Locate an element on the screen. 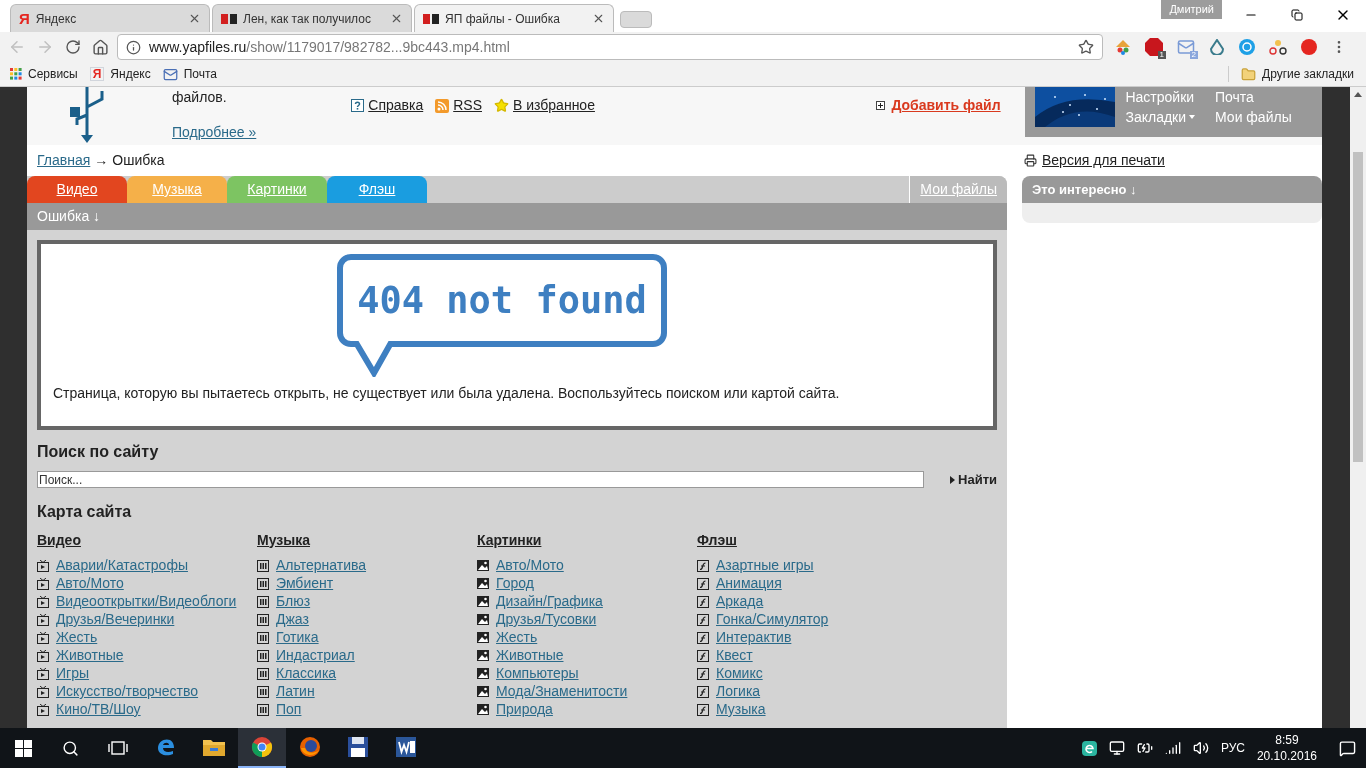  sync-icon is located at coordinates (1247, 47).